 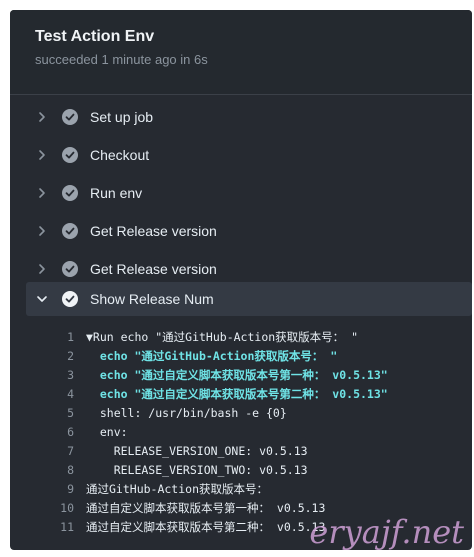 I want to click on log-text: RELEASE_VERSION_ONE: v0.5.13, so click(x=197, y=451).